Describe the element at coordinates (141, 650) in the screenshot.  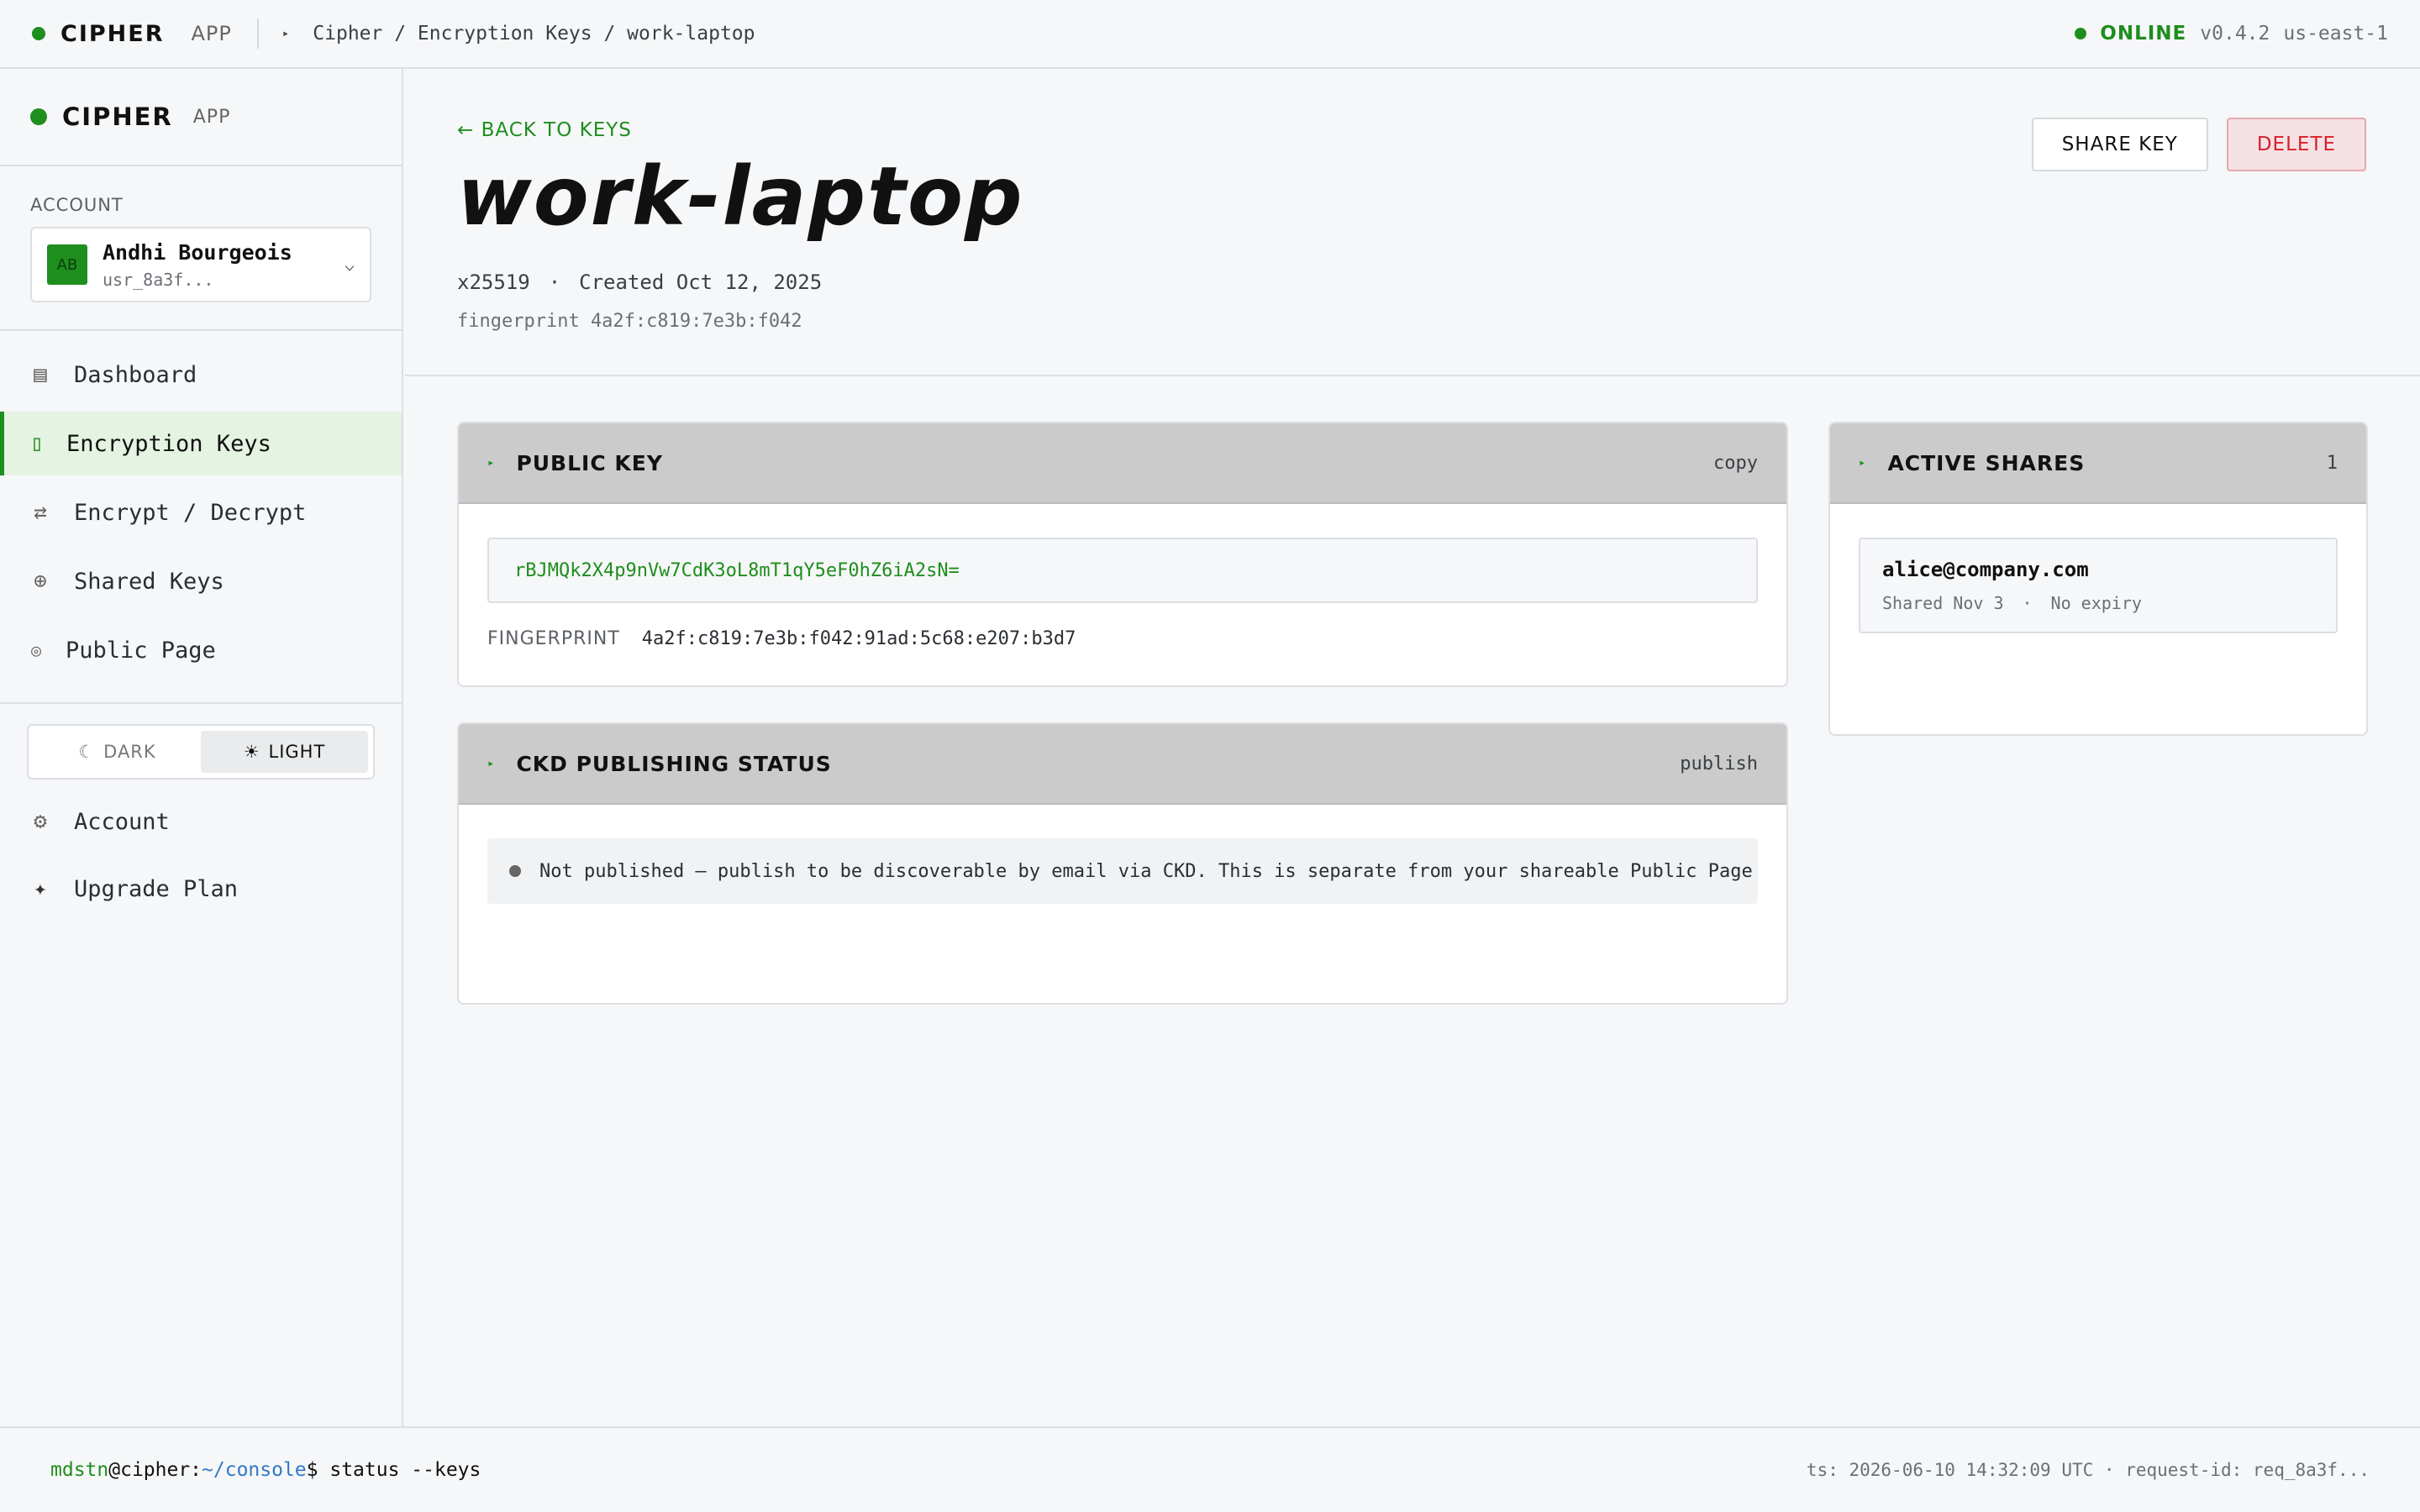
I see `sidebar-item-label: Public Page` at that location.